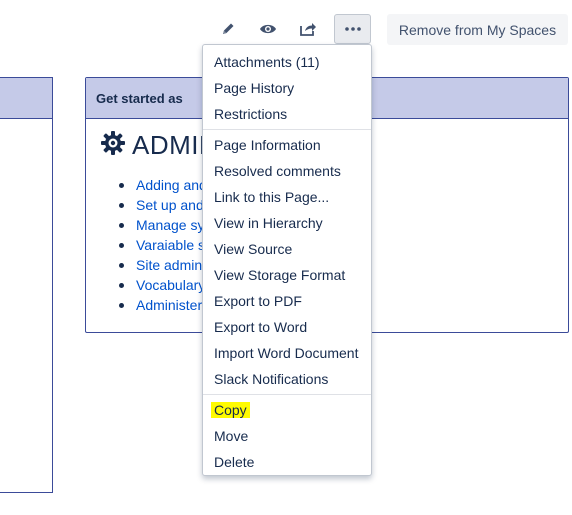 The width and height of the screenshot is (572, 515). I want to click on menu-item-delete: Delete, so click(287, 462).